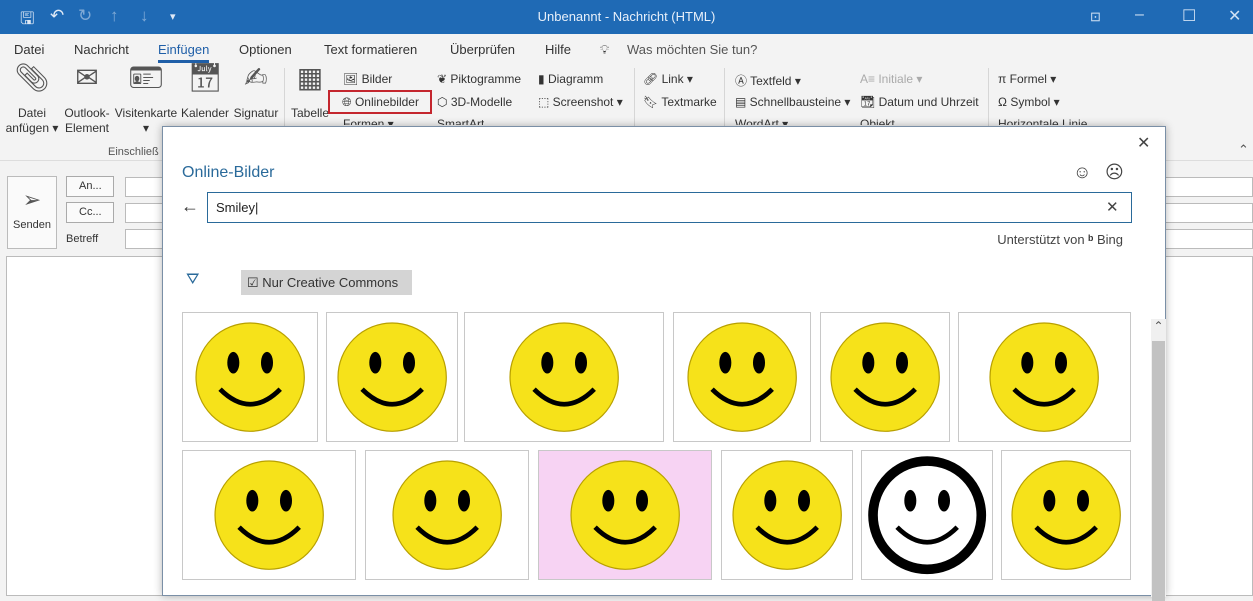 The width and height of the screenshot is (1253, 601). I want to click on 3d-models-button: ⬡ 3D-Modelle, so click(474, 102).